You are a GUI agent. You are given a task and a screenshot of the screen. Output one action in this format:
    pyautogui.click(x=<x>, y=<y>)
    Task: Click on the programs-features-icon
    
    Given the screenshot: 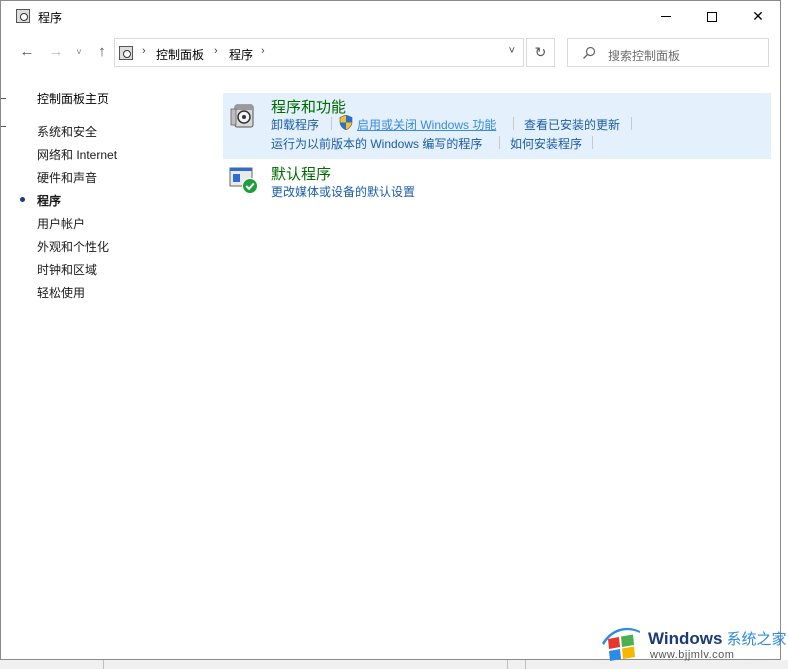 What is the action you would take?
    pyautogui.click(x=242, y=116)
    